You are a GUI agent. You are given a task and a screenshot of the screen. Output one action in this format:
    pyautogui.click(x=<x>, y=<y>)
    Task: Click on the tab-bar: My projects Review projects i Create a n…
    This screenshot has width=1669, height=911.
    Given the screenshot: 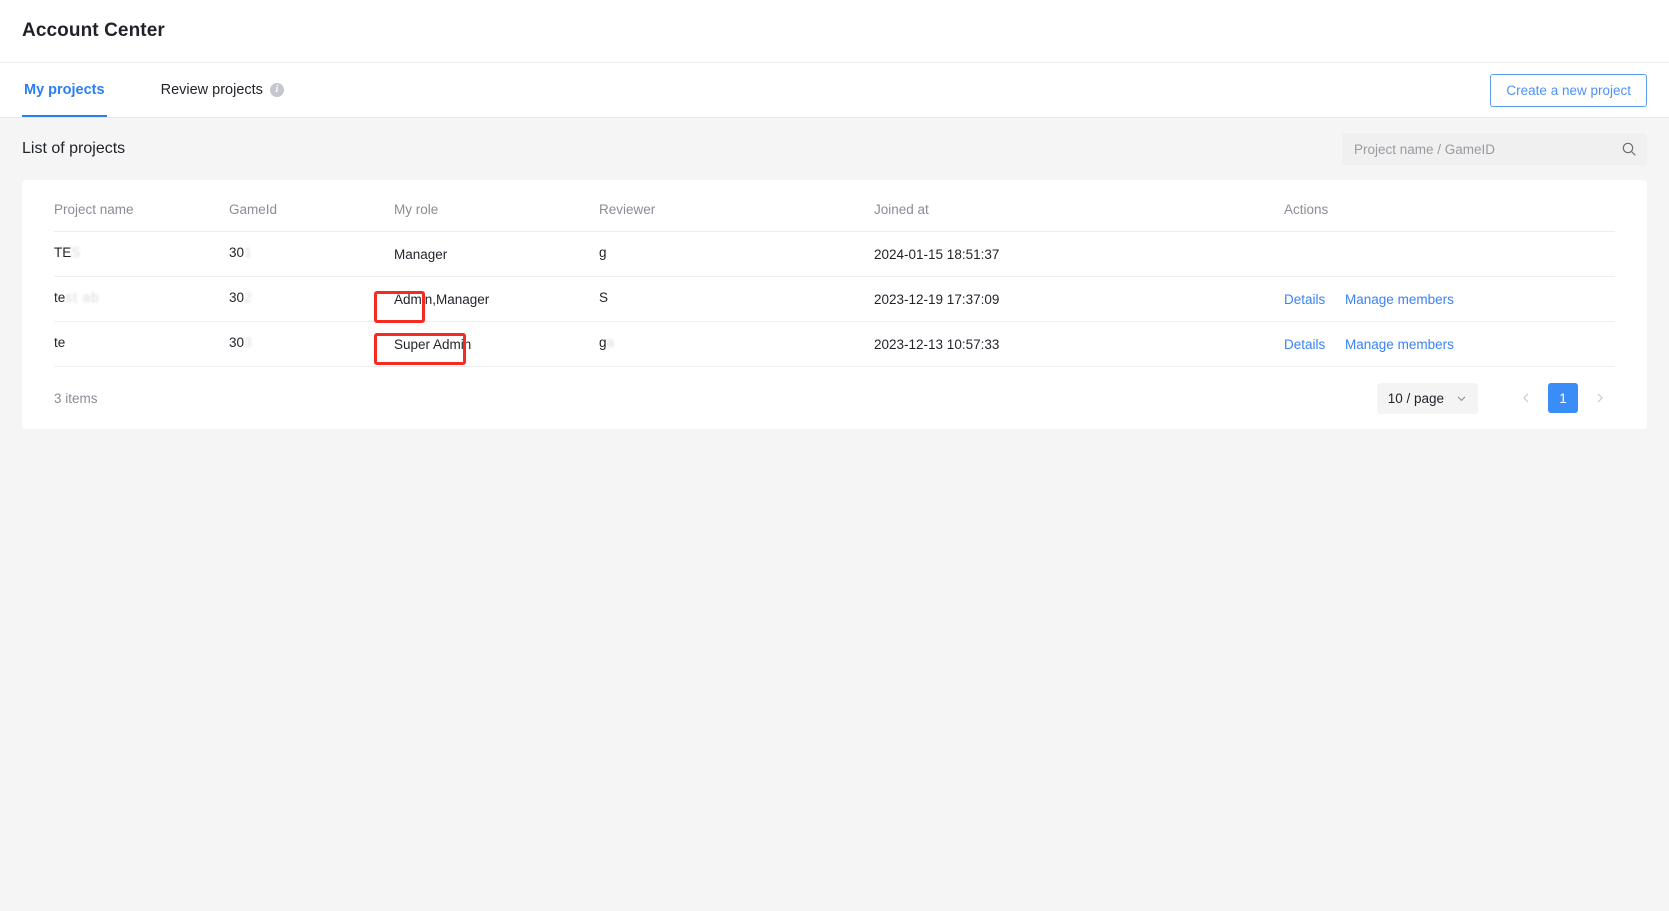 What is the action you would take?
    pyautogui.click(x=834, y=90)
    